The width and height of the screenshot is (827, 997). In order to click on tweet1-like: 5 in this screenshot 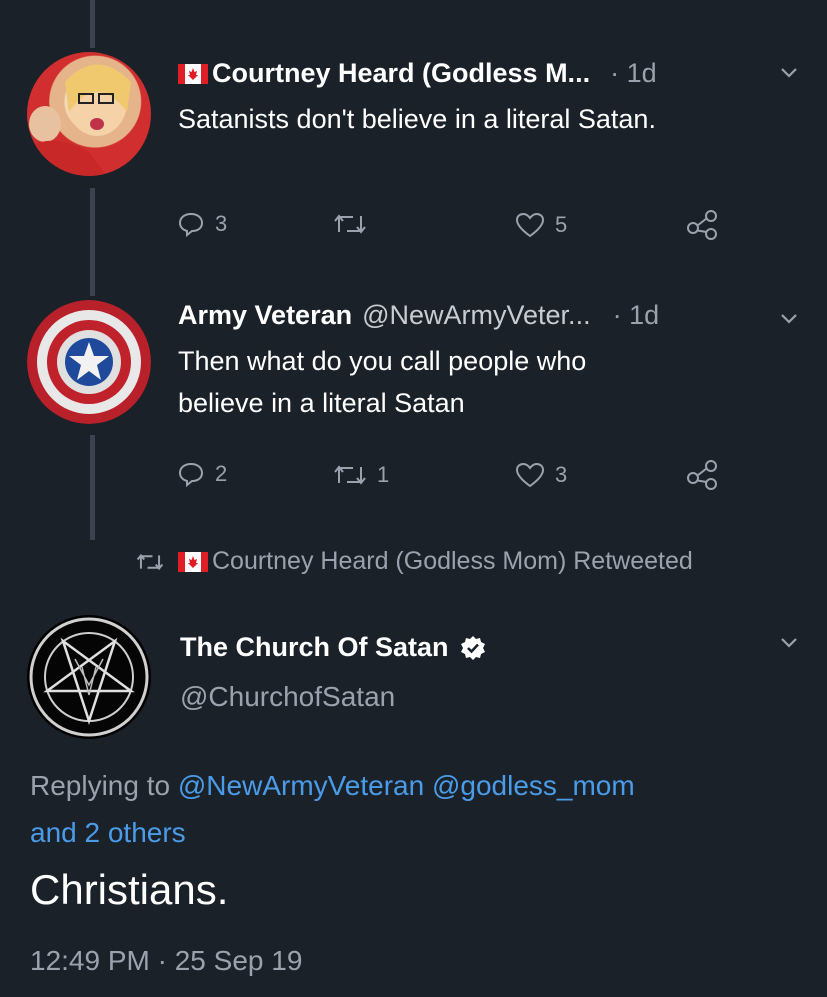, I will do `click(541, 225)`.